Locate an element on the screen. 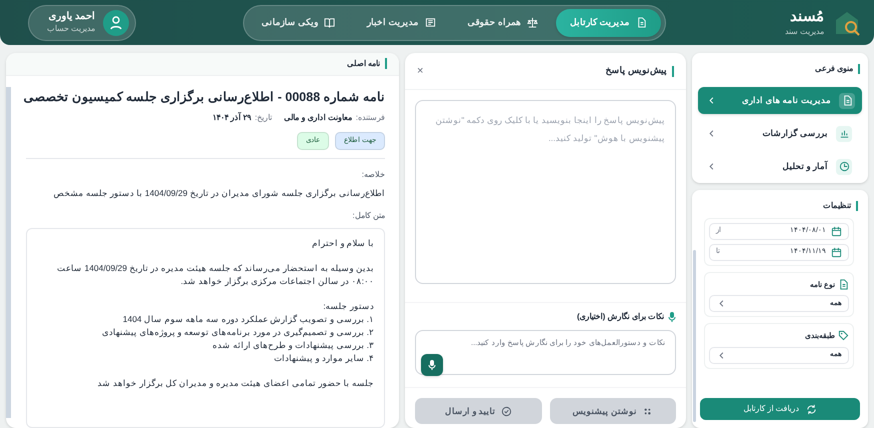  letter-title: نامه شماره 00088 - اطلاع‌رسانی برگزاری جلسه کمیسیون تخصصی is located at coordinates (205, 97).